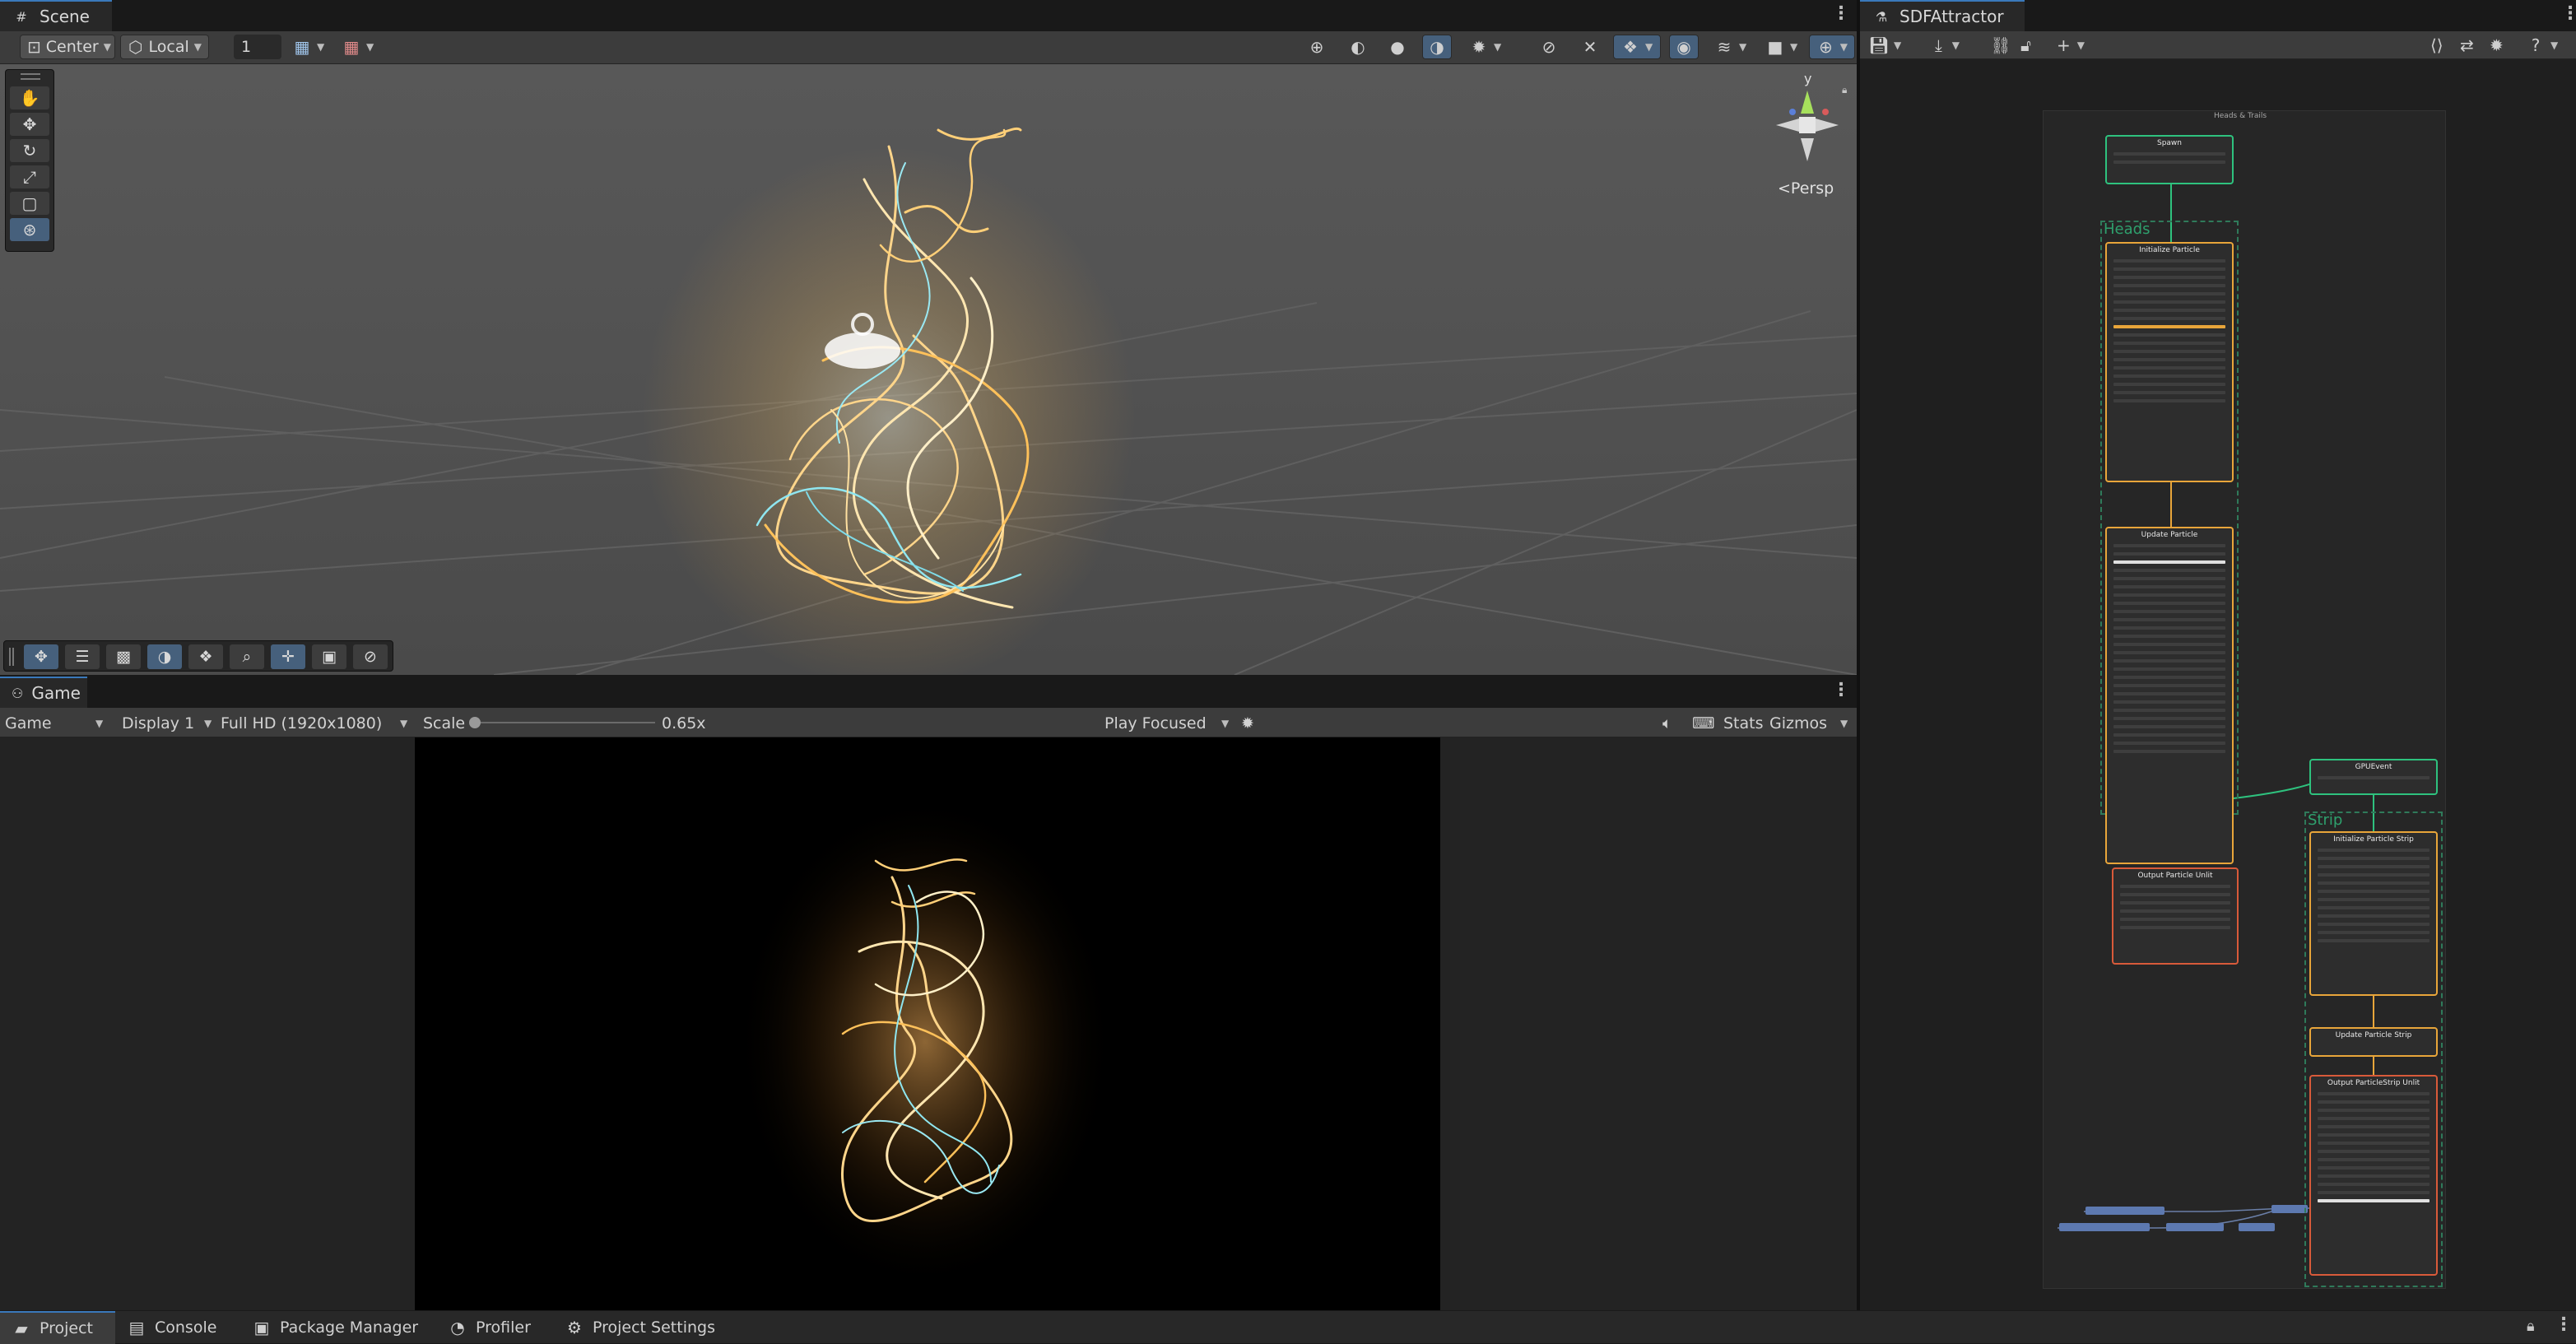 Image resolution: width=2576 pixels, height=1344 pixels. What do you see at coordinates (2064, 45) in the screenshot?
I see `plus-icon: +` at bounding box center [2064, 45].